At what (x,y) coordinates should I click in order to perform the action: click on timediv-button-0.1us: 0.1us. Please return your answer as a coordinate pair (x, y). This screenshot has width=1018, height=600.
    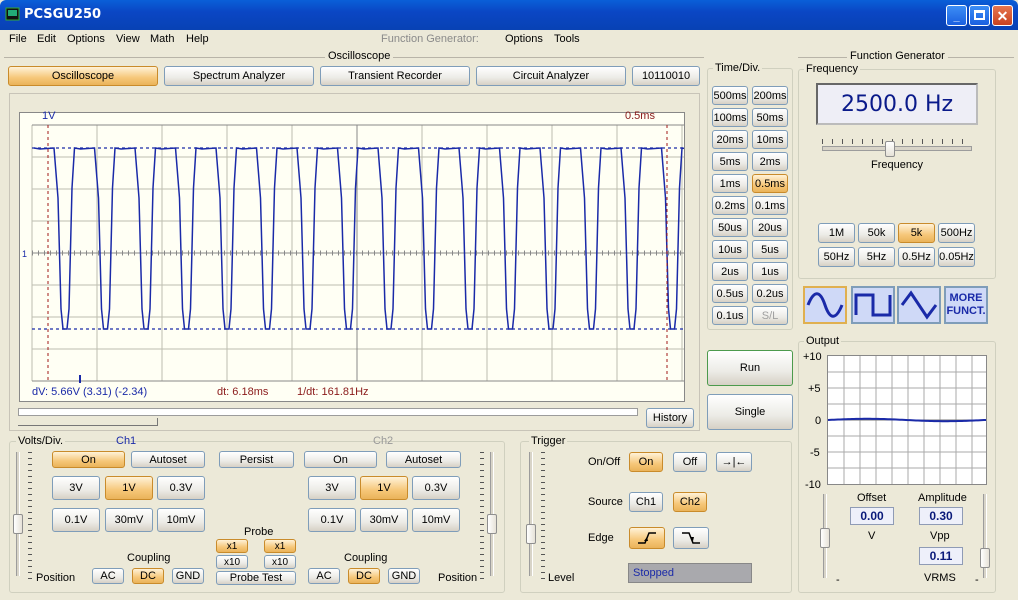
    Looking at the image, I should click on (730, 315).